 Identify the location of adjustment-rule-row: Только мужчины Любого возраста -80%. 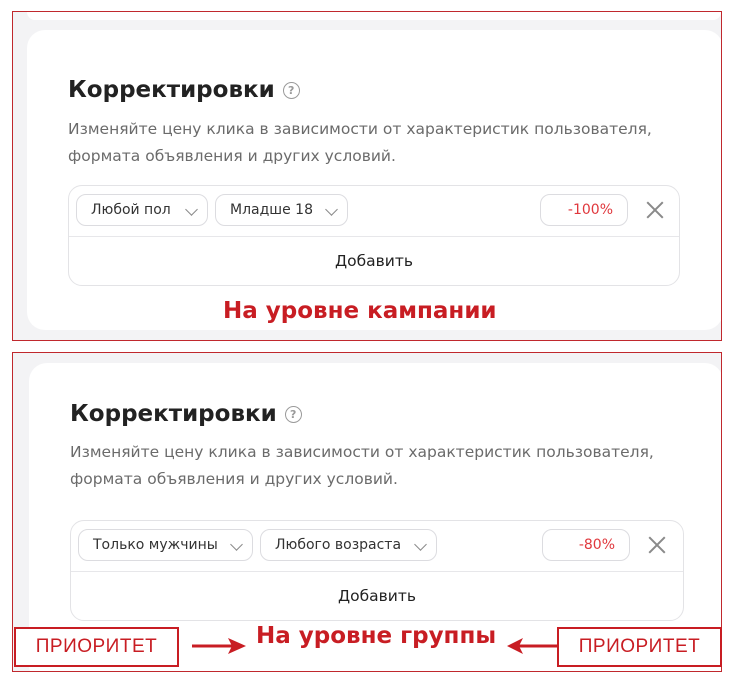
(377, 546).